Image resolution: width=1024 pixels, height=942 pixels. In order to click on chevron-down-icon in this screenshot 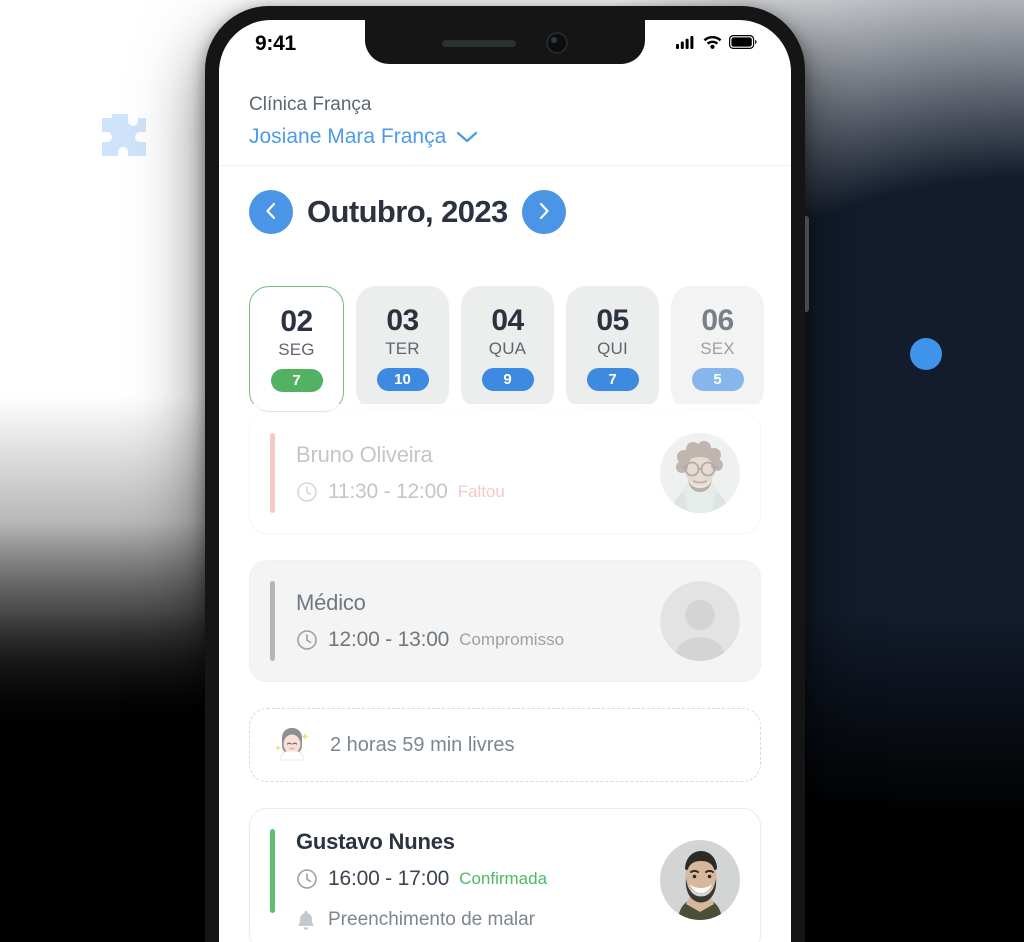, I will do `click(467, 137)`.